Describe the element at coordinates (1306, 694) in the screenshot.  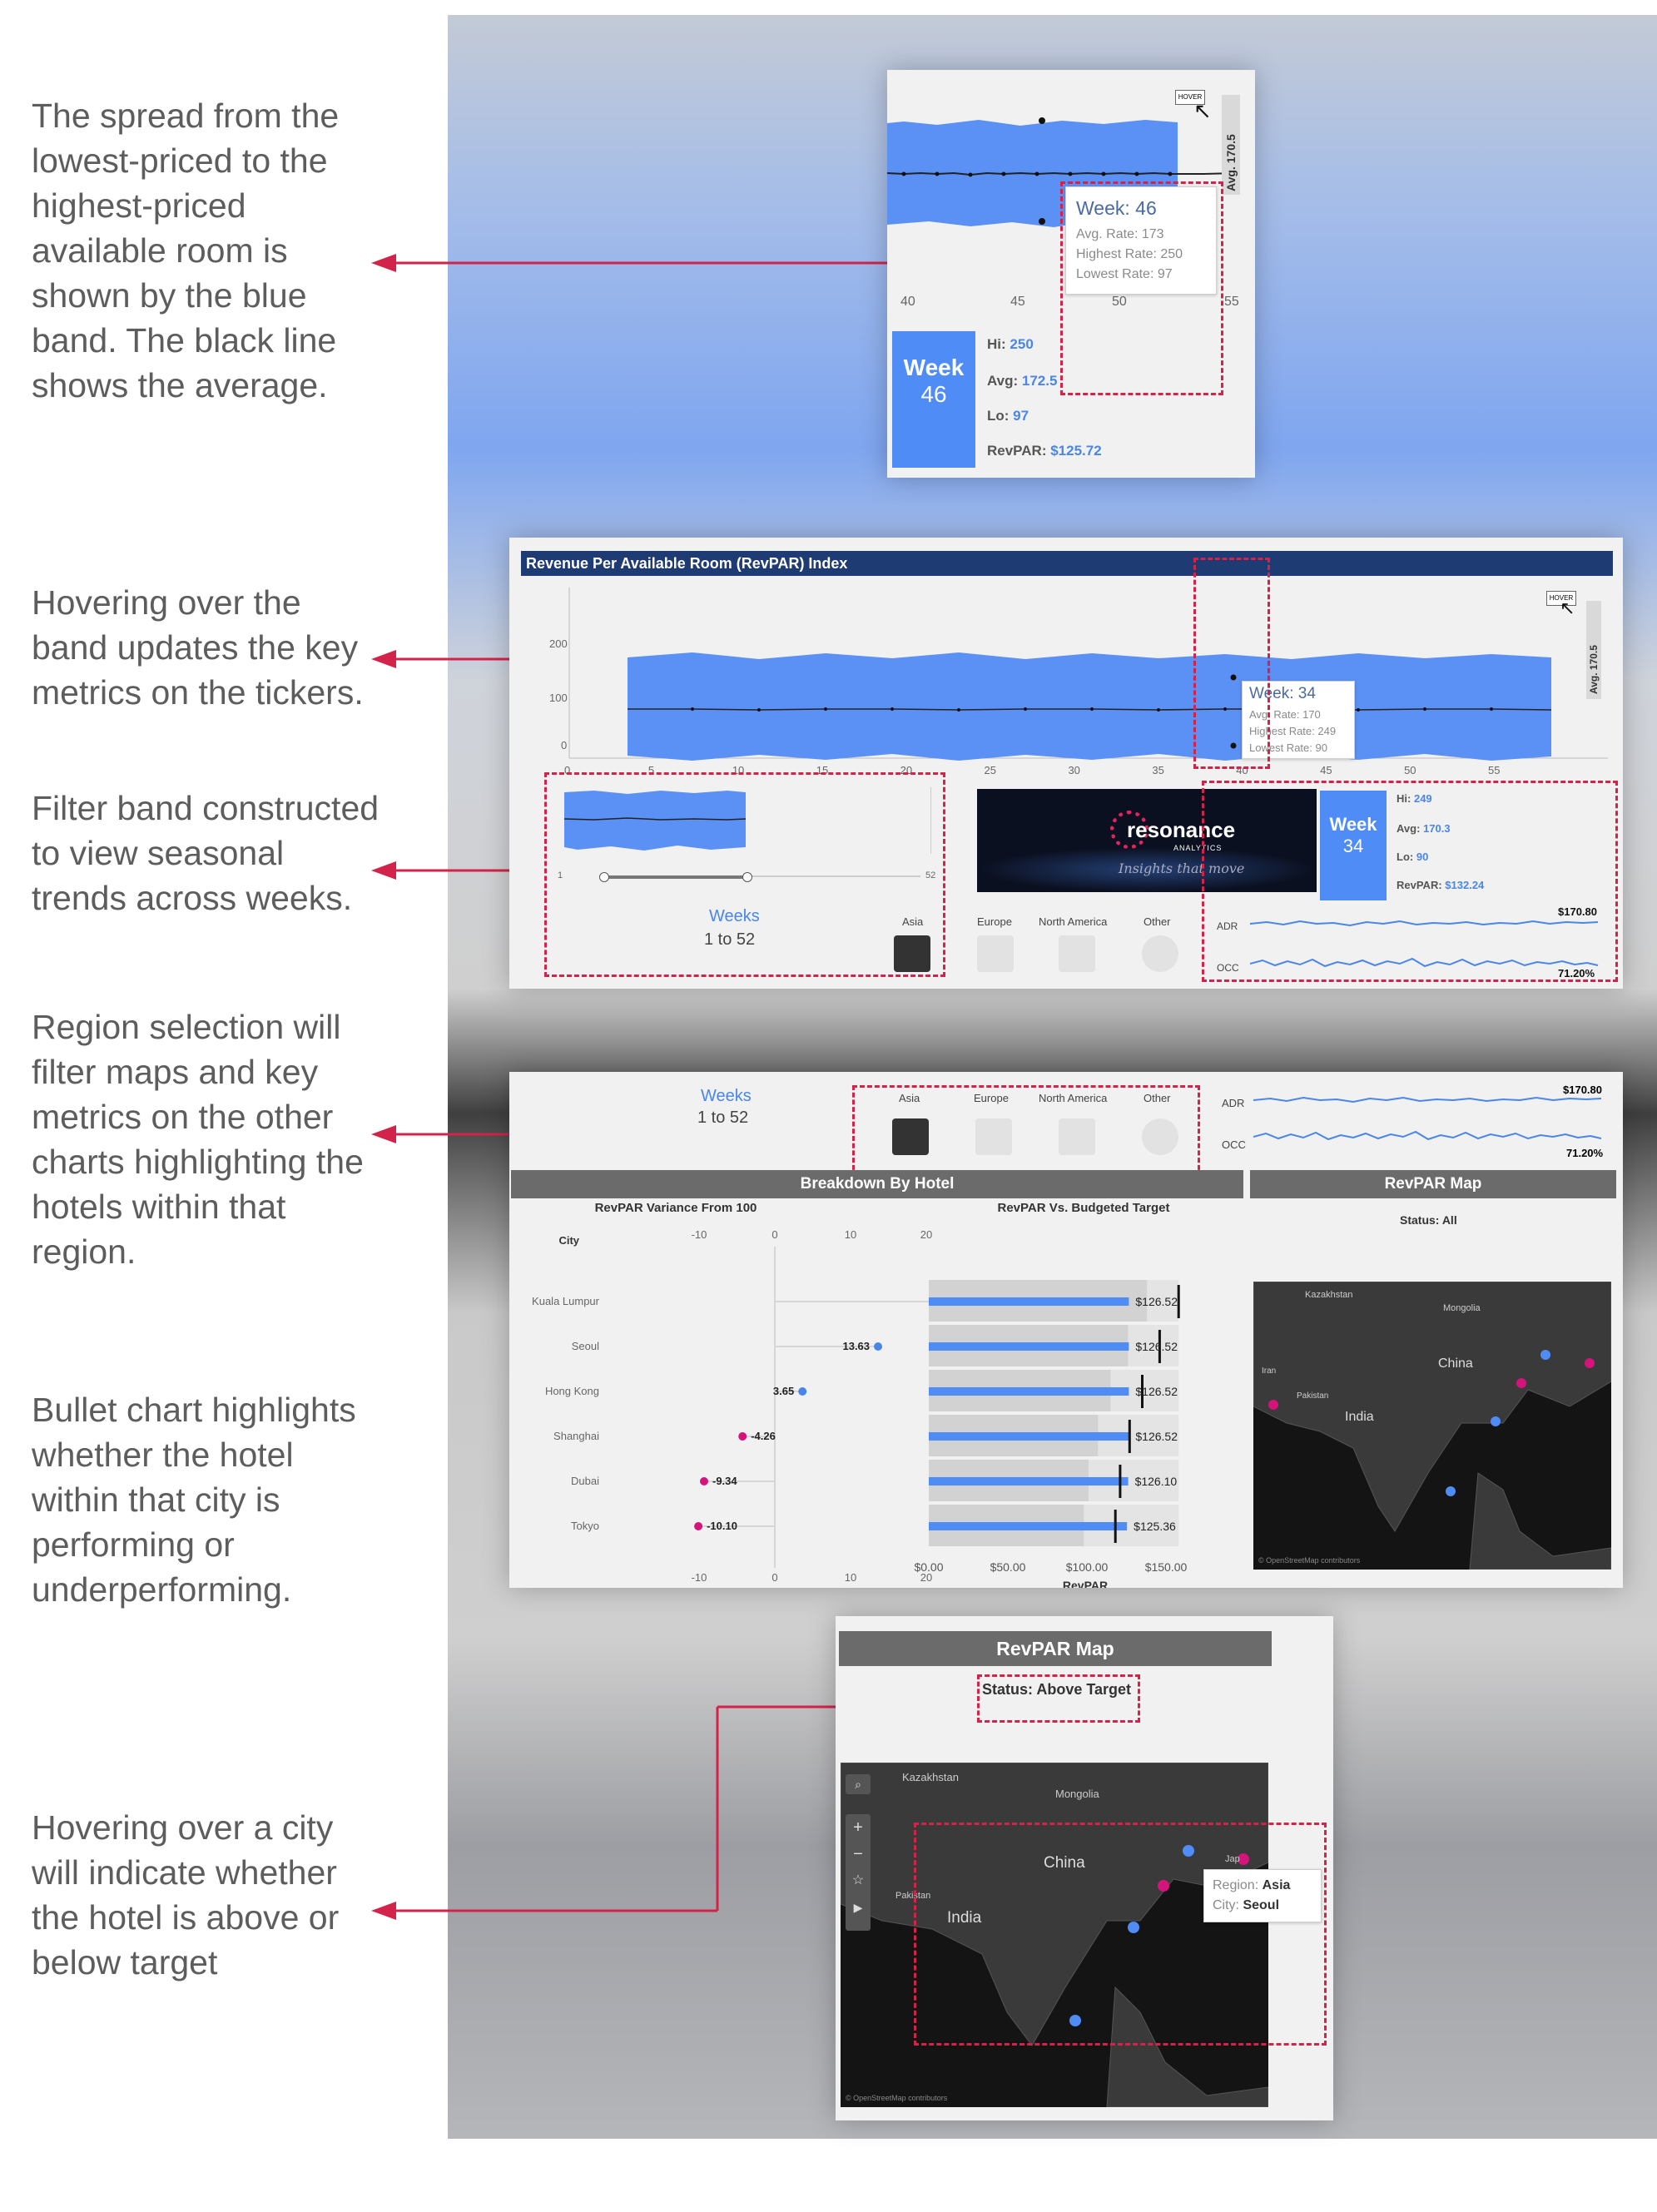
I see `tooltip-week-value: 34` at that location.